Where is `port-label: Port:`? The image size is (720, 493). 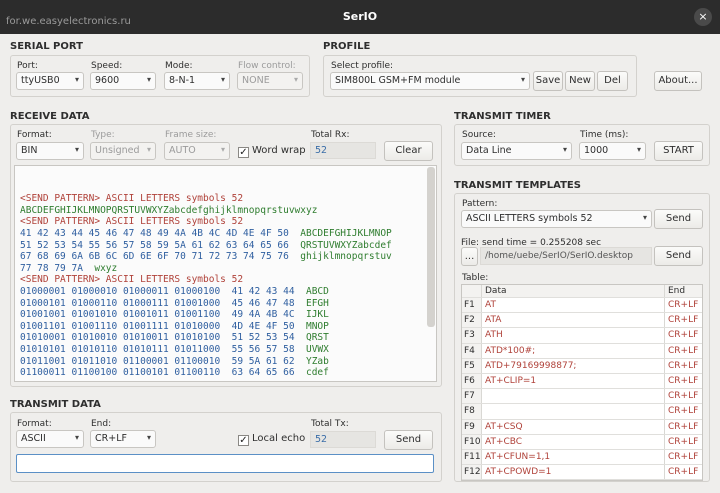 port-label: Port: is located at coordinates (27, 66).